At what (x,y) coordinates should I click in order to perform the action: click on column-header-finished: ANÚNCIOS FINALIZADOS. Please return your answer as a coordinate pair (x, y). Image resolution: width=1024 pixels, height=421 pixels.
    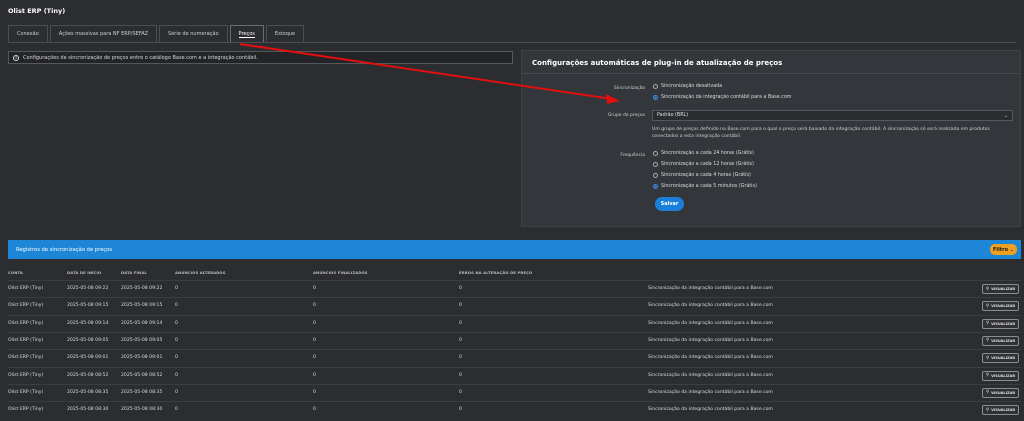
    Looking at the image, I should click on (340, 272).